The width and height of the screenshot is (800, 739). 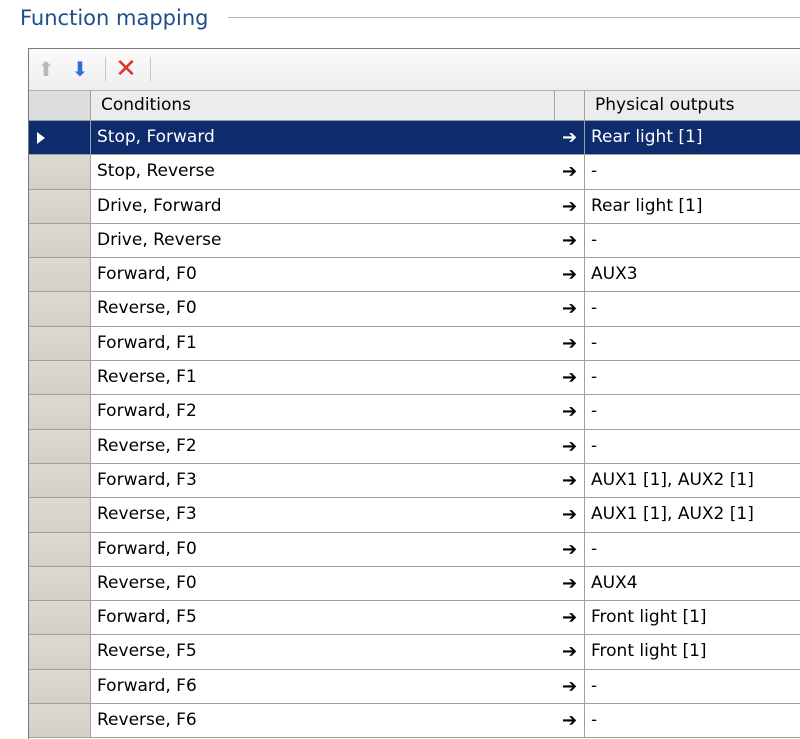 I want to click on table-row: Forward, F3 ➔ AUX1 [1], AUX2 [1], so click(x=414, y=481).